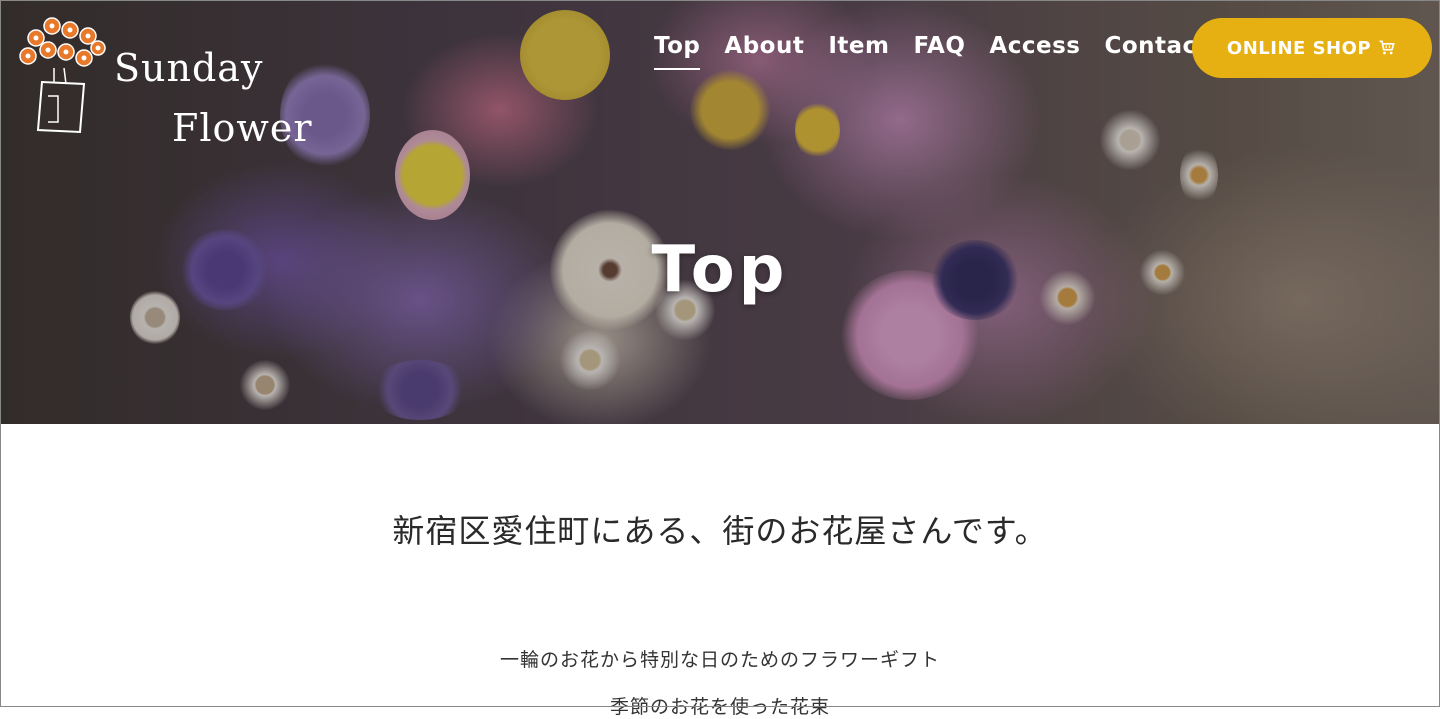 The height and width of the screenshot is (719, 1440). I want to click on online-shop-label: ONLINE SHOP, so click(1299, 48).